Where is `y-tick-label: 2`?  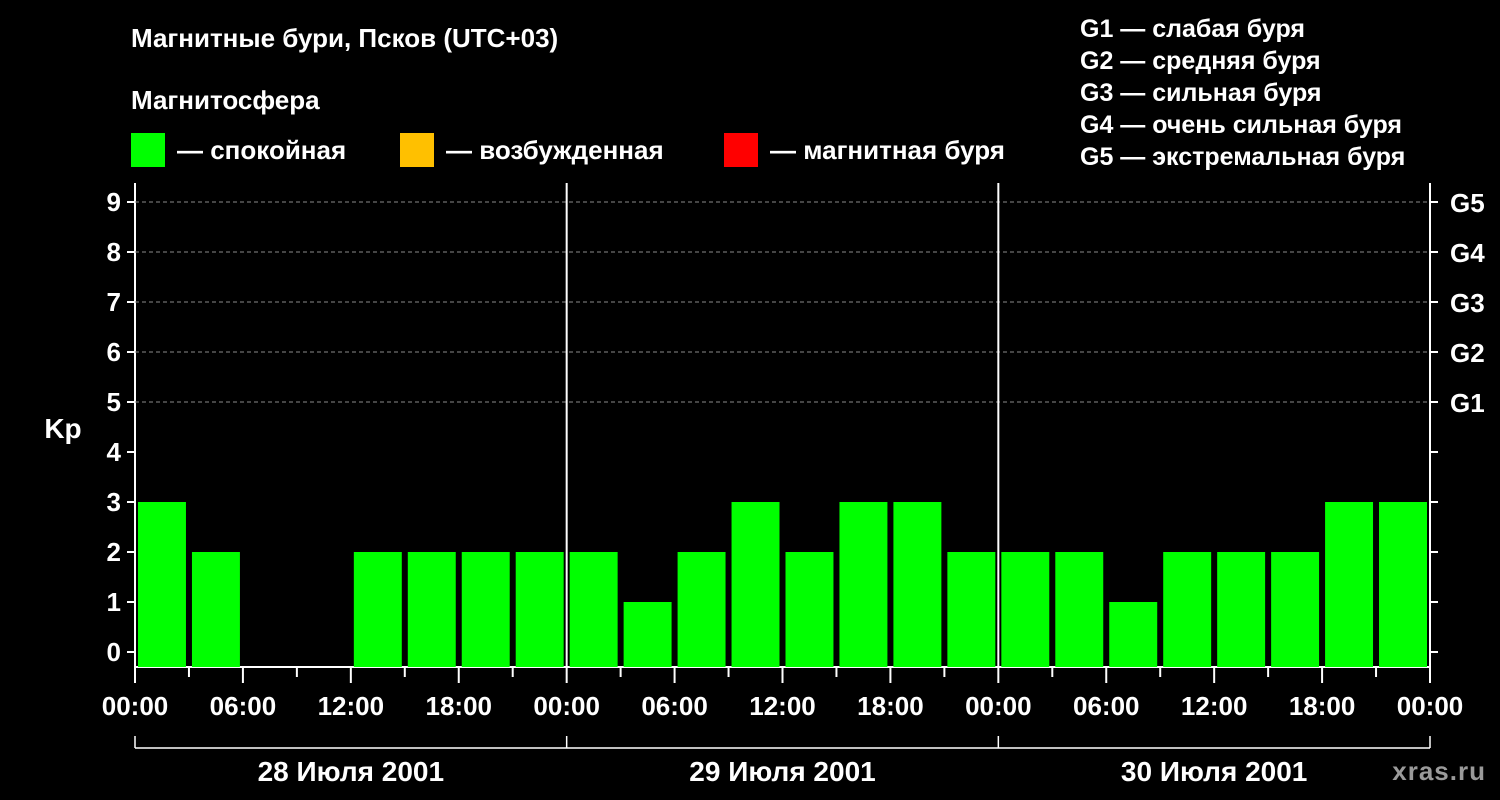
y-tick-label: 2 is located at coordinates (114, 552).